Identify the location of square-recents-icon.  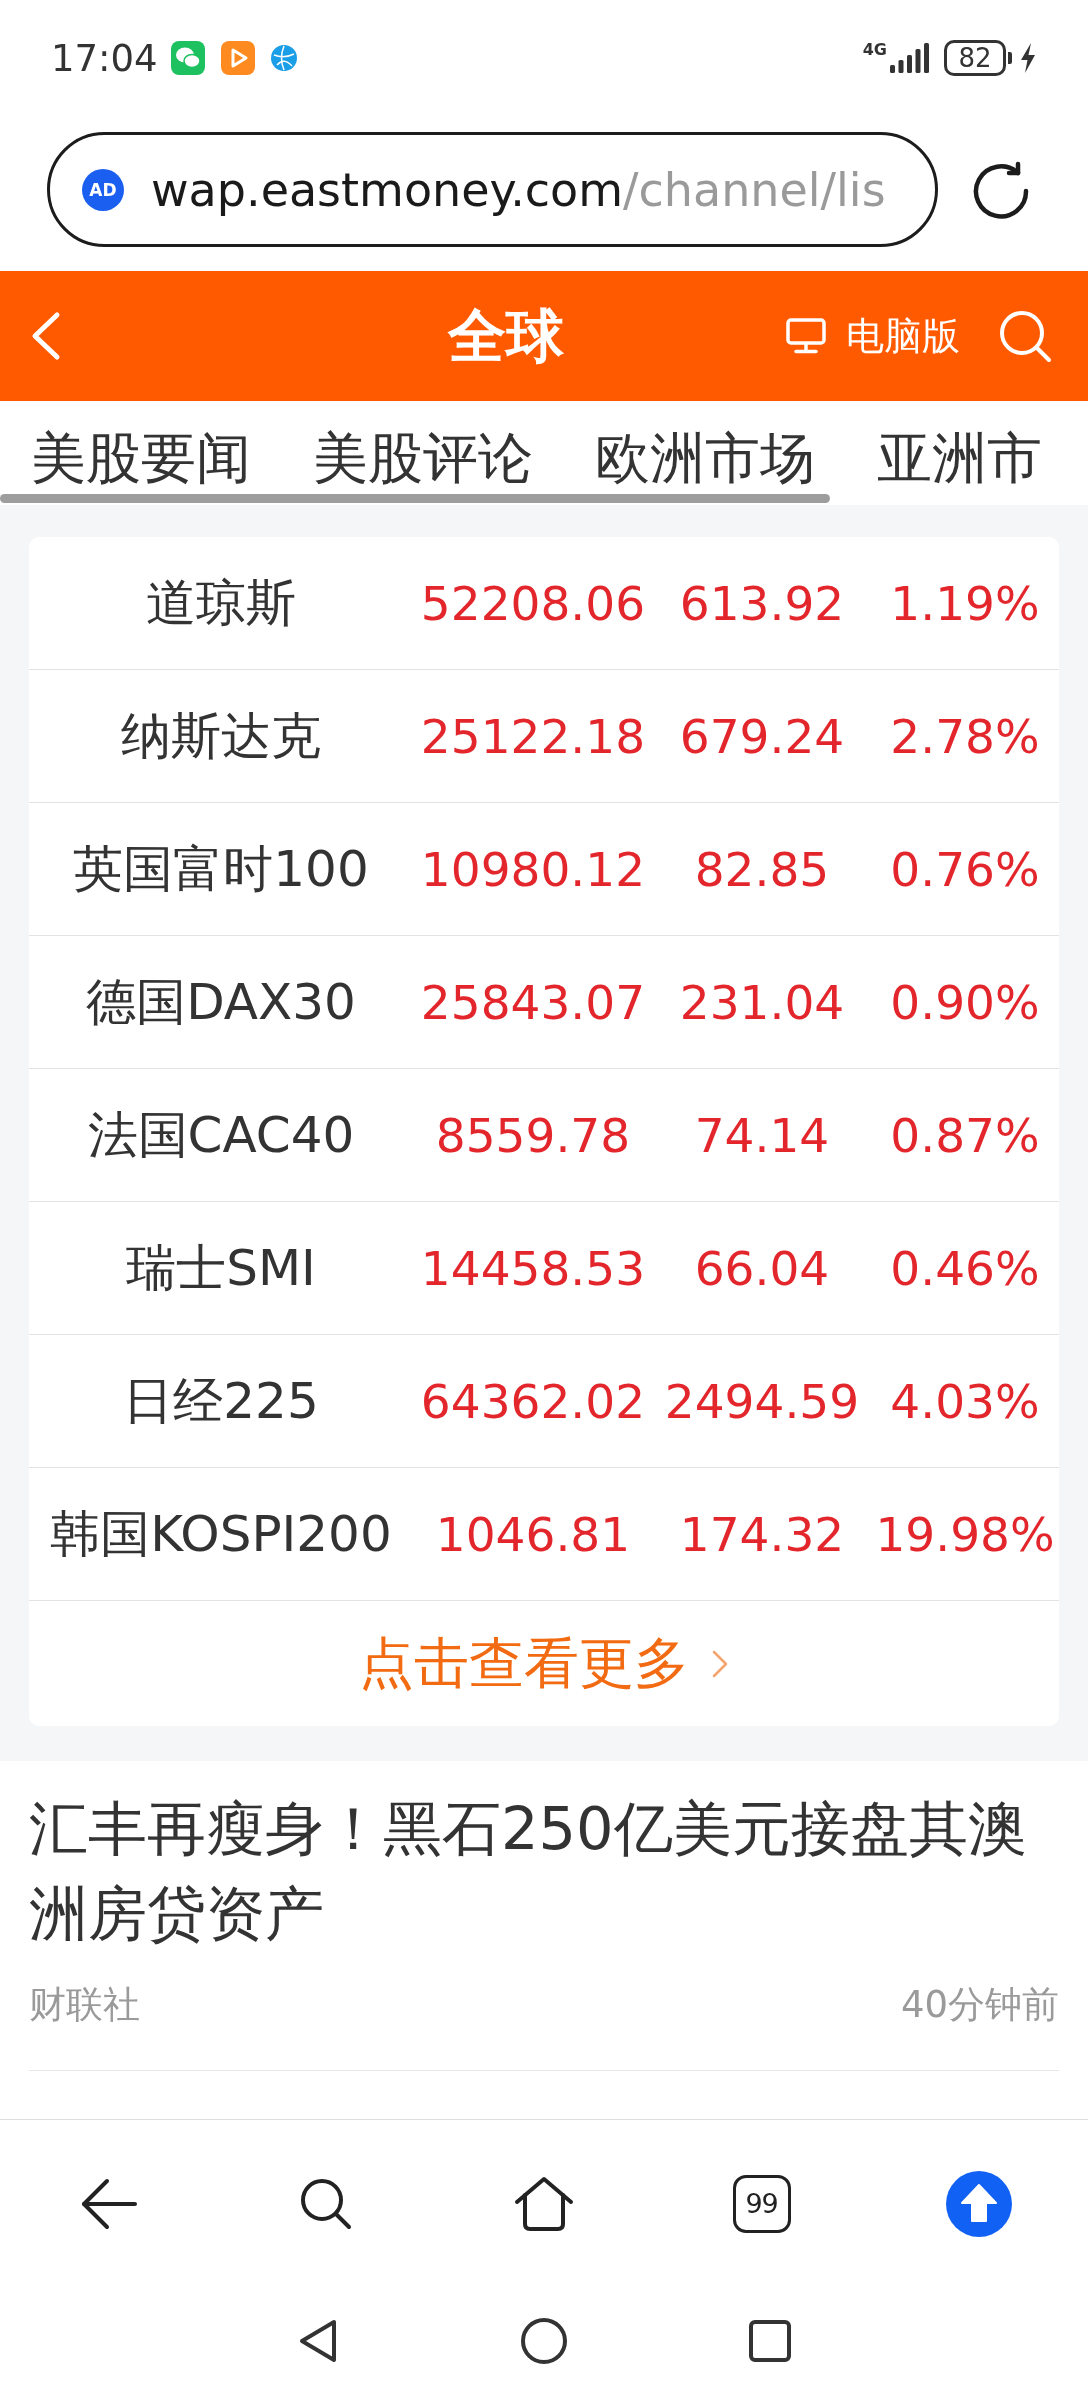
(770, 2340).